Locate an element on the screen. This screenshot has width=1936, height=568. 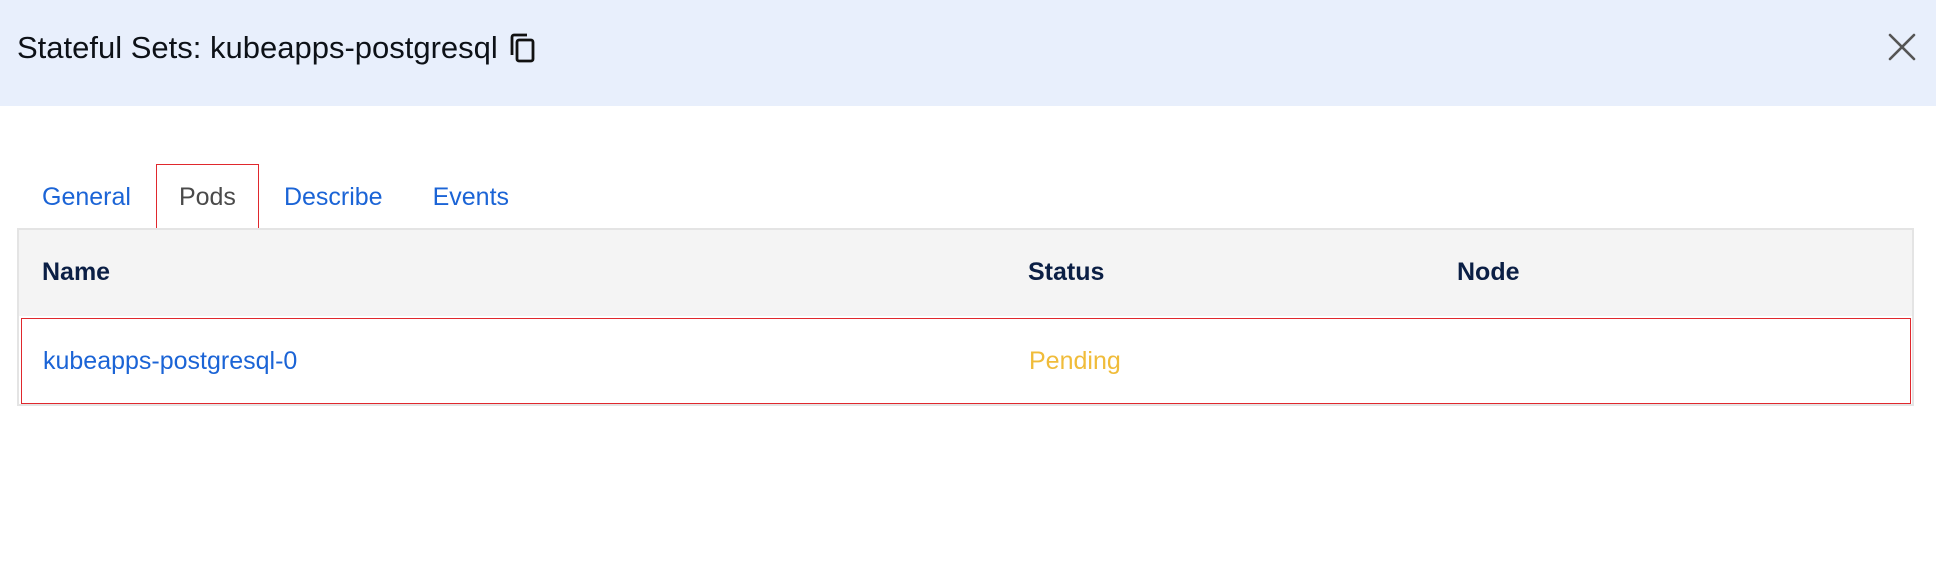
tab-describe: Describe is located at coordinates (333, 197).